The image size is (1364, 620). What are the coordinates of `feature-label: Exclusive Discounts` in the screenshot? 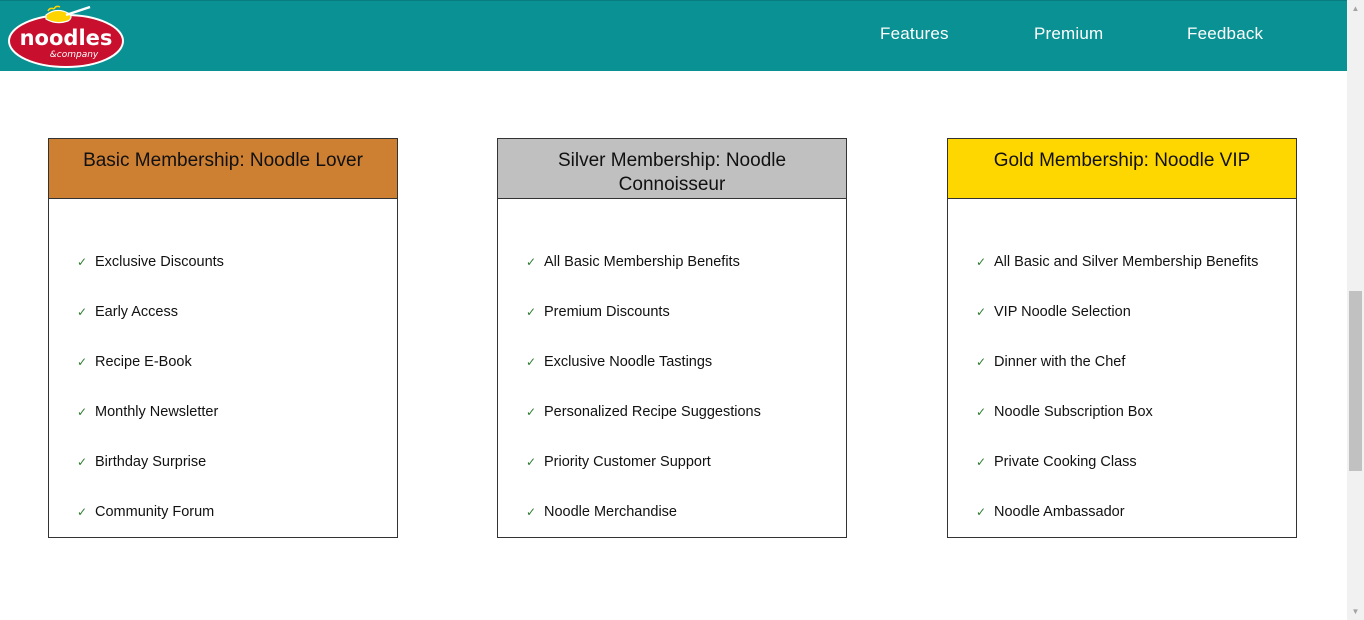 It's located at (159, 262).